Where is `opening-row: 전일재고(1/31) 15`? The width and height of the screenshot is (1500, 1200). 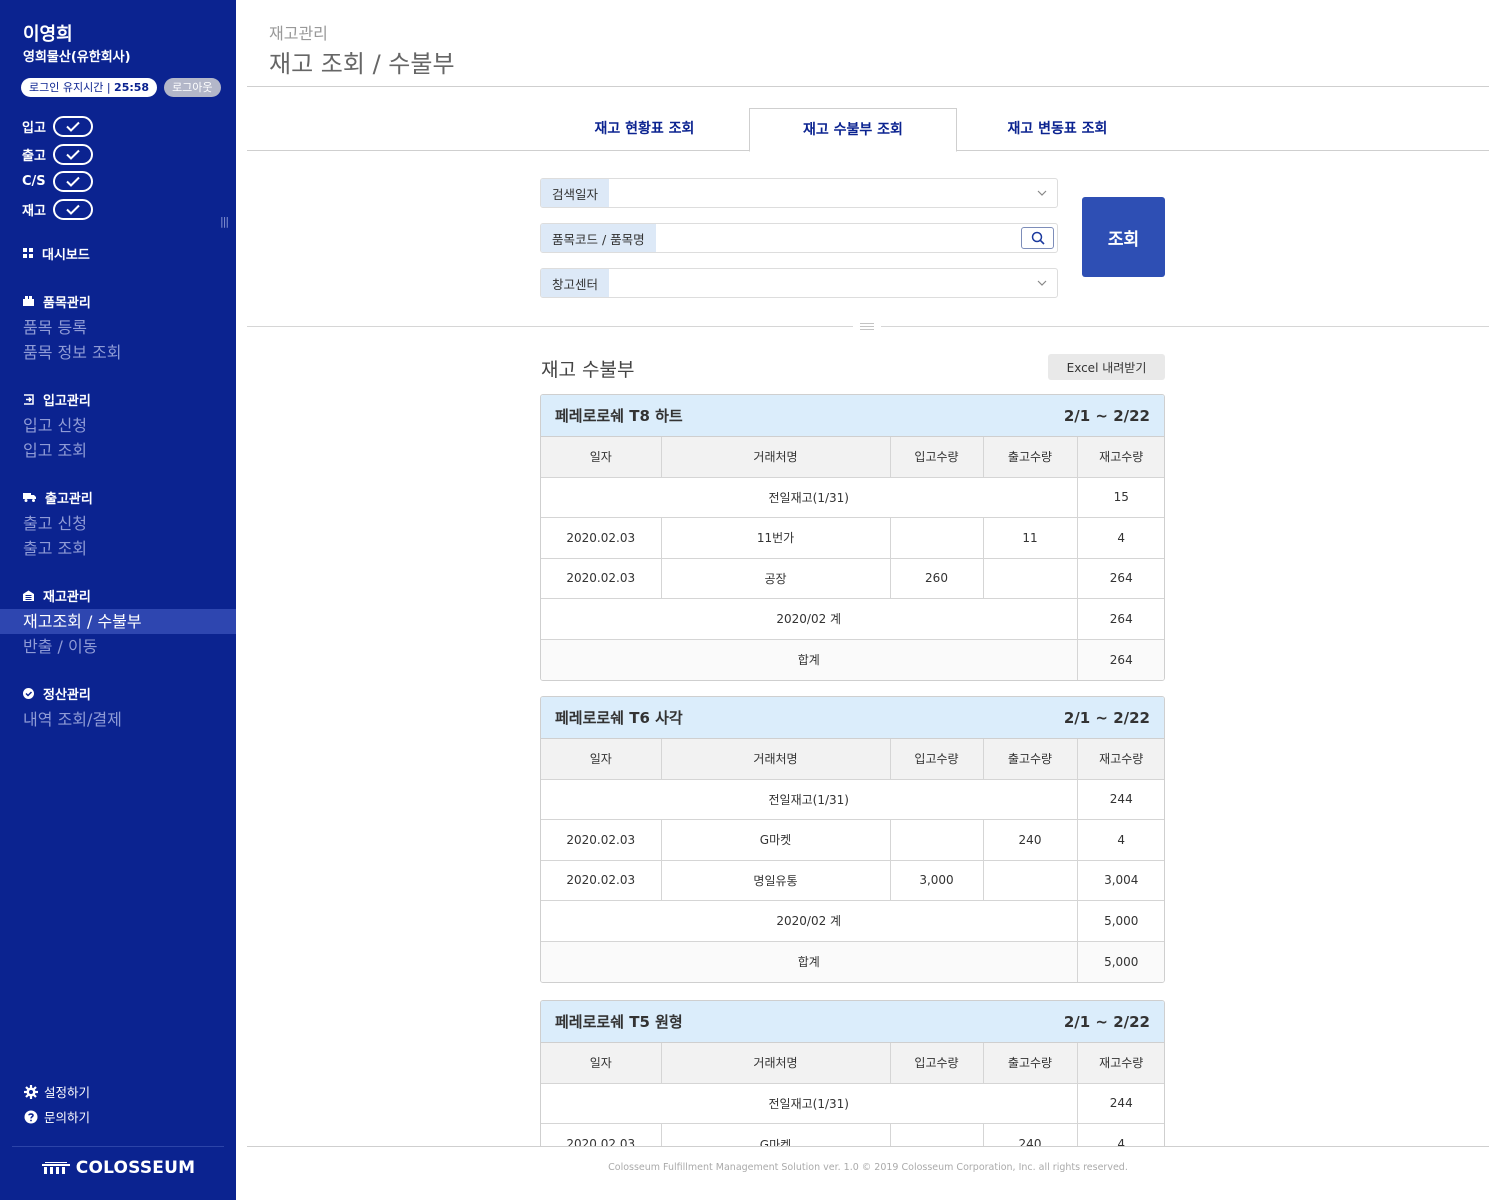 opening-row: 전일재고(1/31) 15 is located at coordinates (852, 497).